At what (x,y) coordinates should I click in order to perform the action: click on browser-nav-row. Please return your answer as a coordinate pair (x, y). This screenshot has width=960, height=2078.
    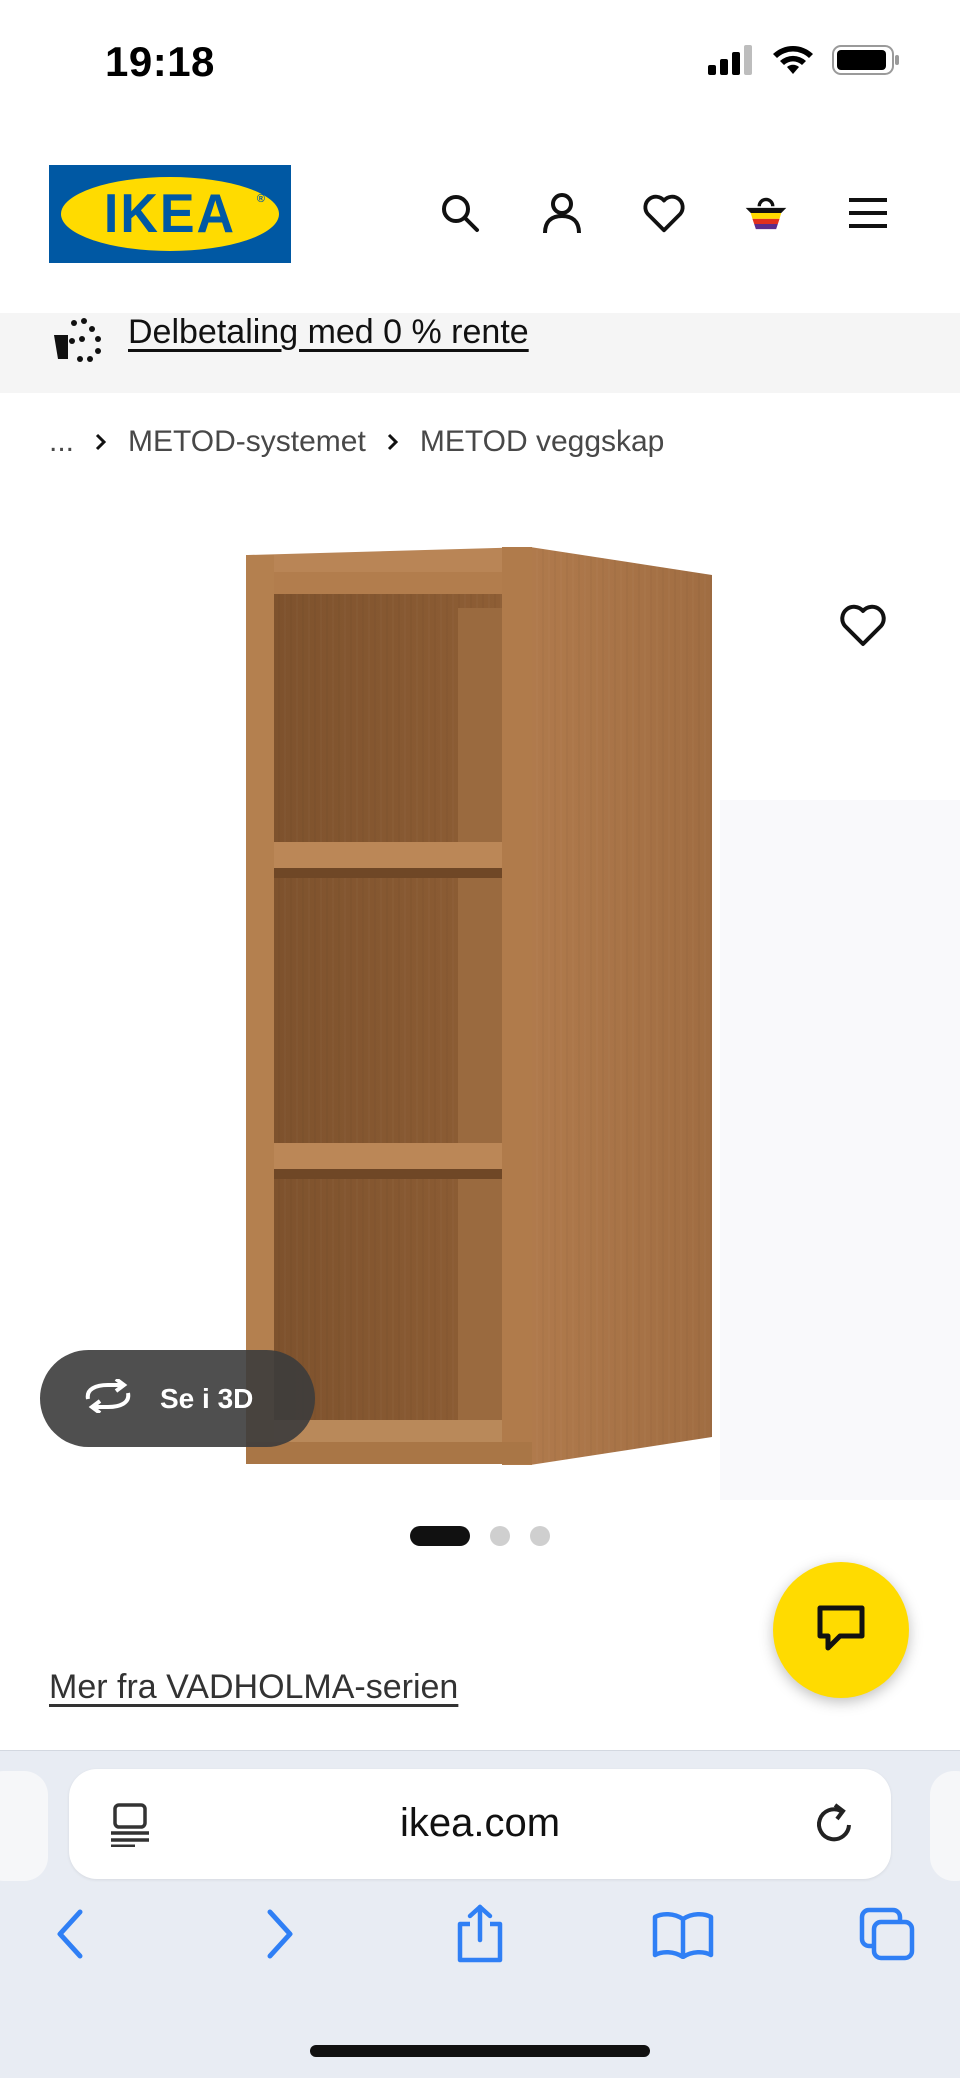
    Looking at the image, I should click on (480, 1944).